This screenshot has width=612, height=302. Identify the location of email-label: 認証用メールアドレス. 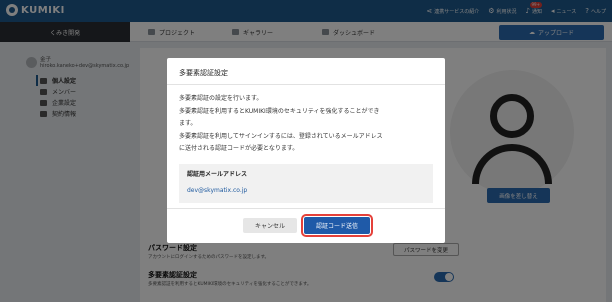
(217, 174).